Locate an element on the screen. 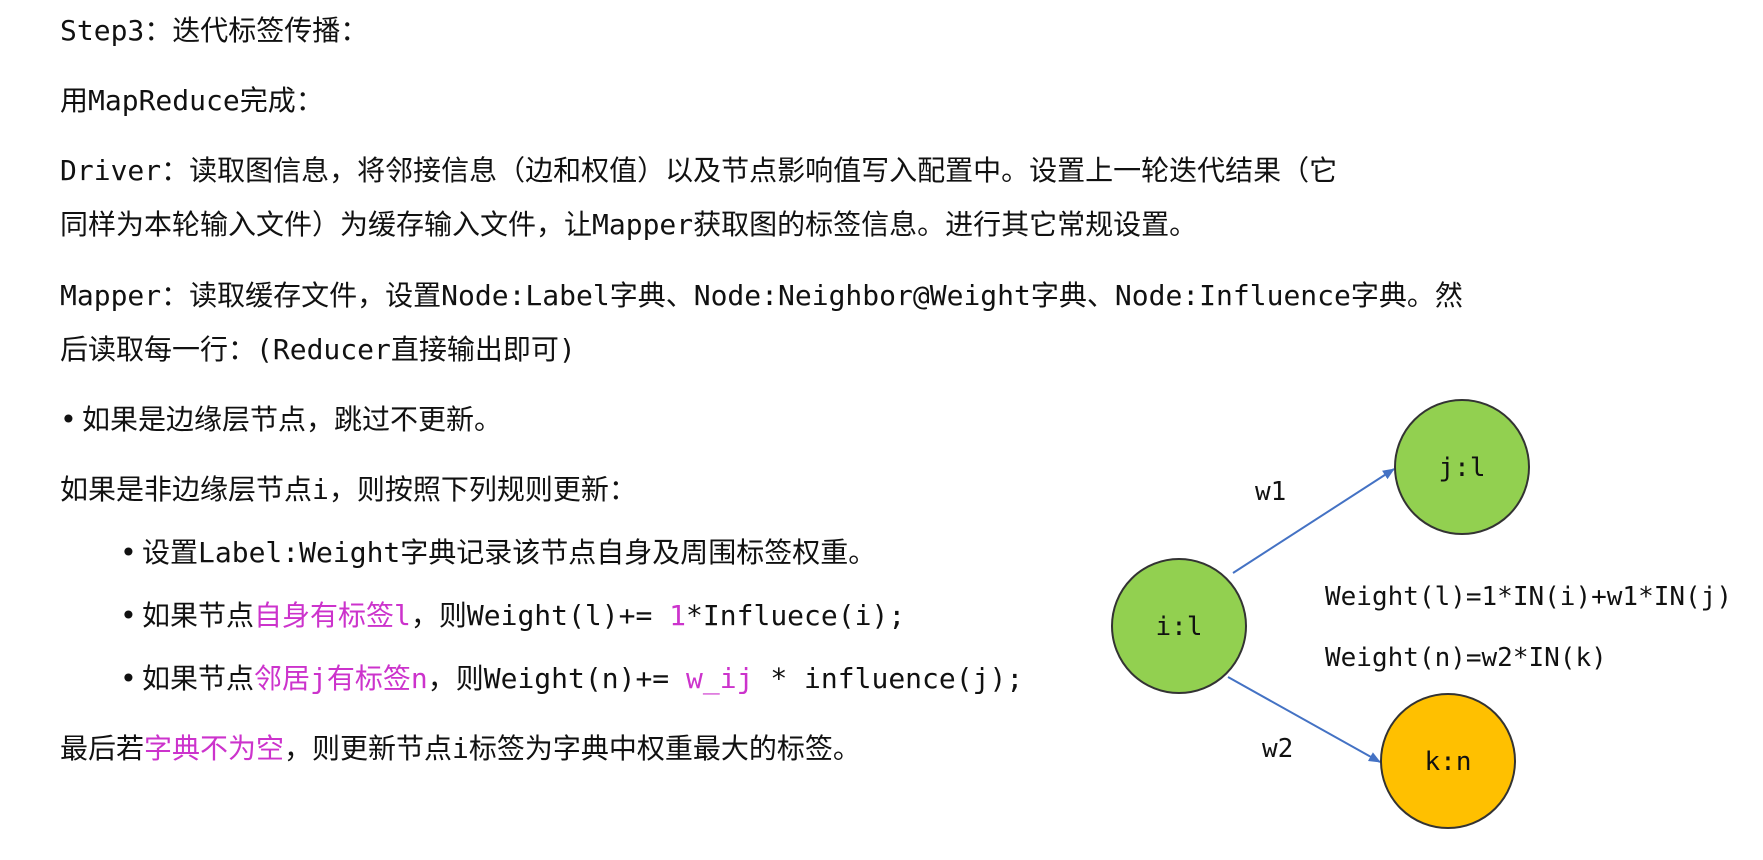  node-k-label: k:n is located at coordinates (1448, 762).